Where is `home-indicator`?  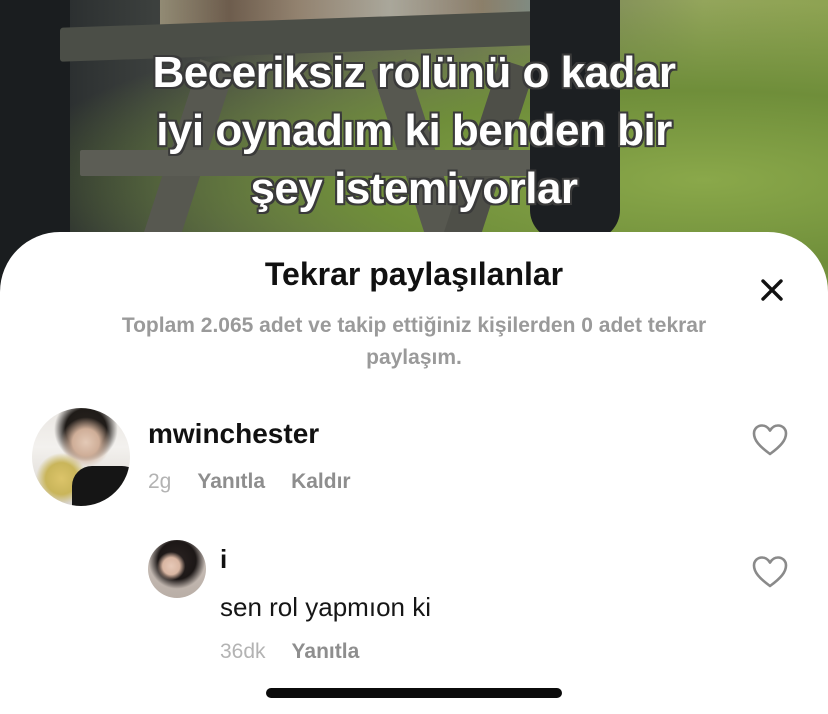 home-indicator is located at coordinates (414, 693).